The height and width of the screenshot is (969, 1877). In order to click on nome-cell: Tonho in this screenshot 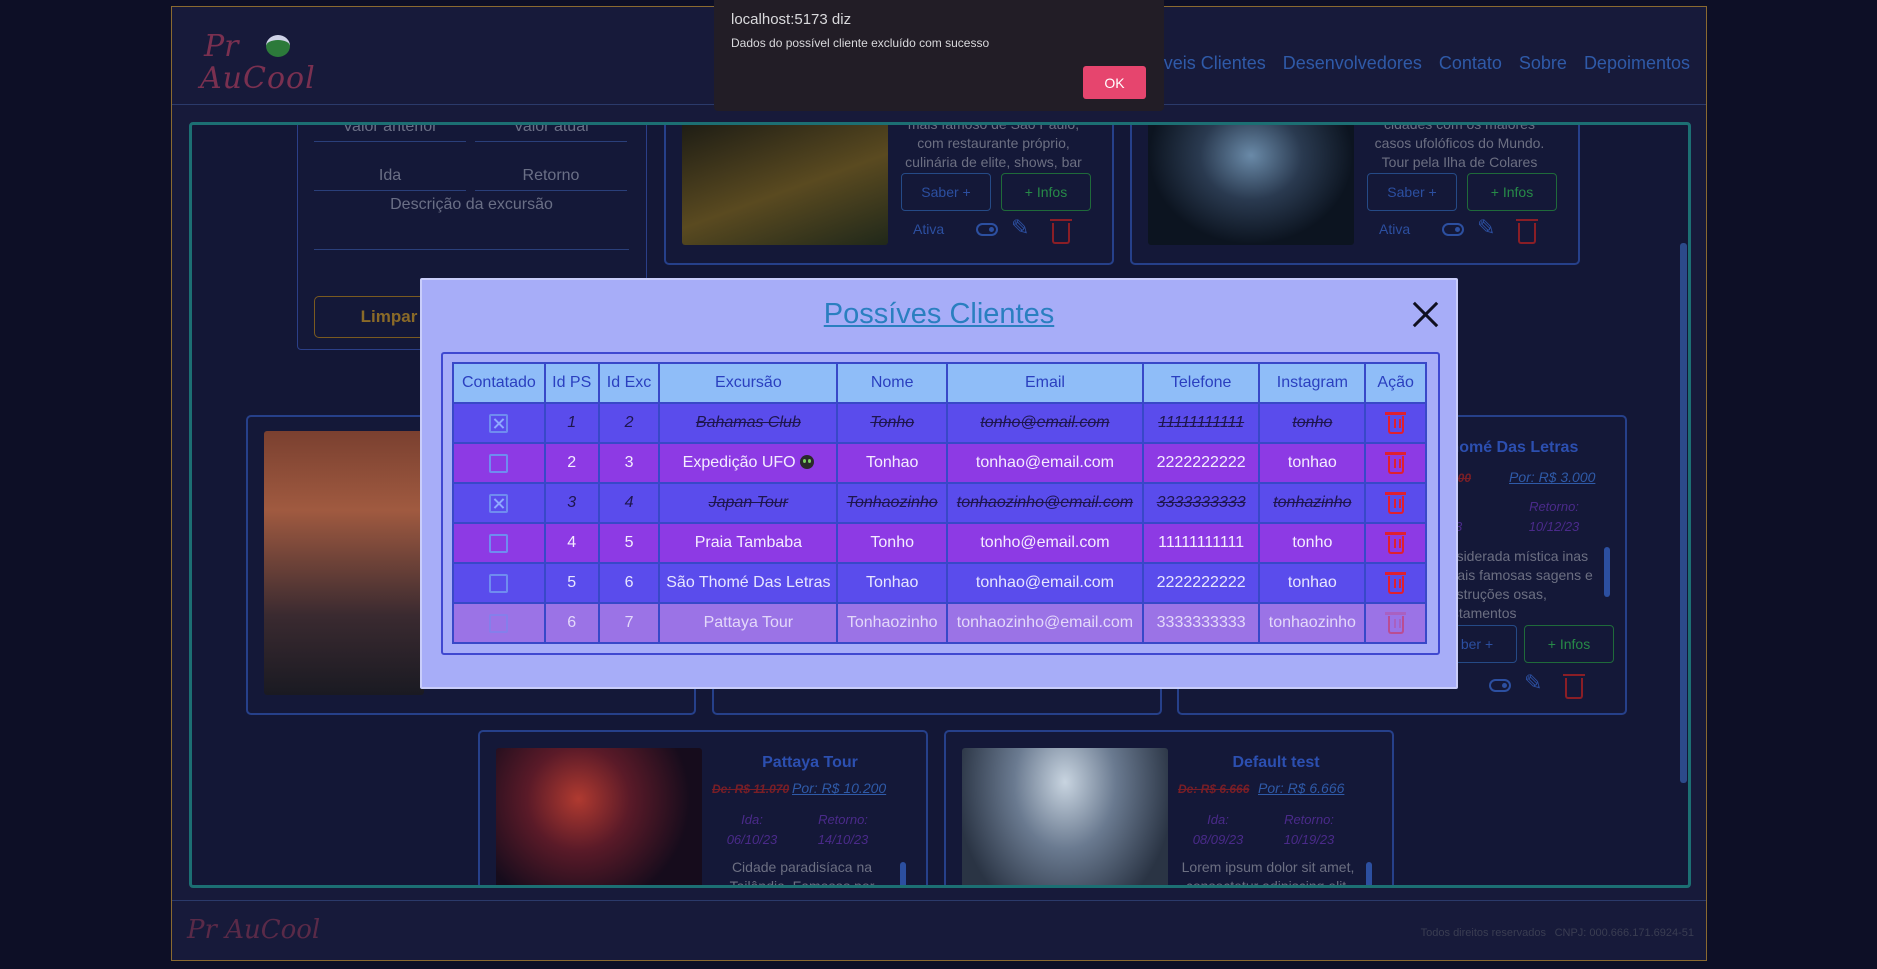, I will do `click(892, 543)`.